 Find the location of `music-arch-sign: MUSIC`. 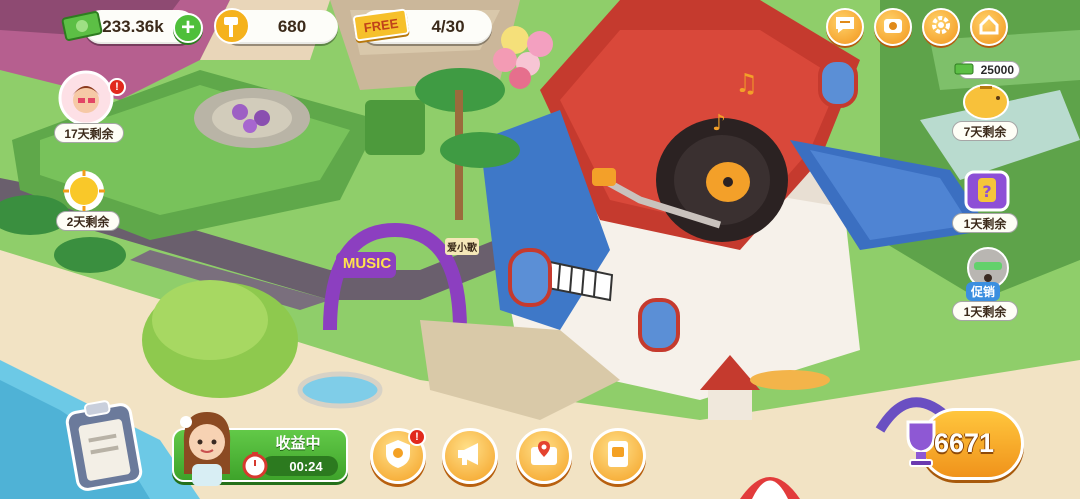

music-arch-sign: MUSIC is located at coordinates (367, 263).